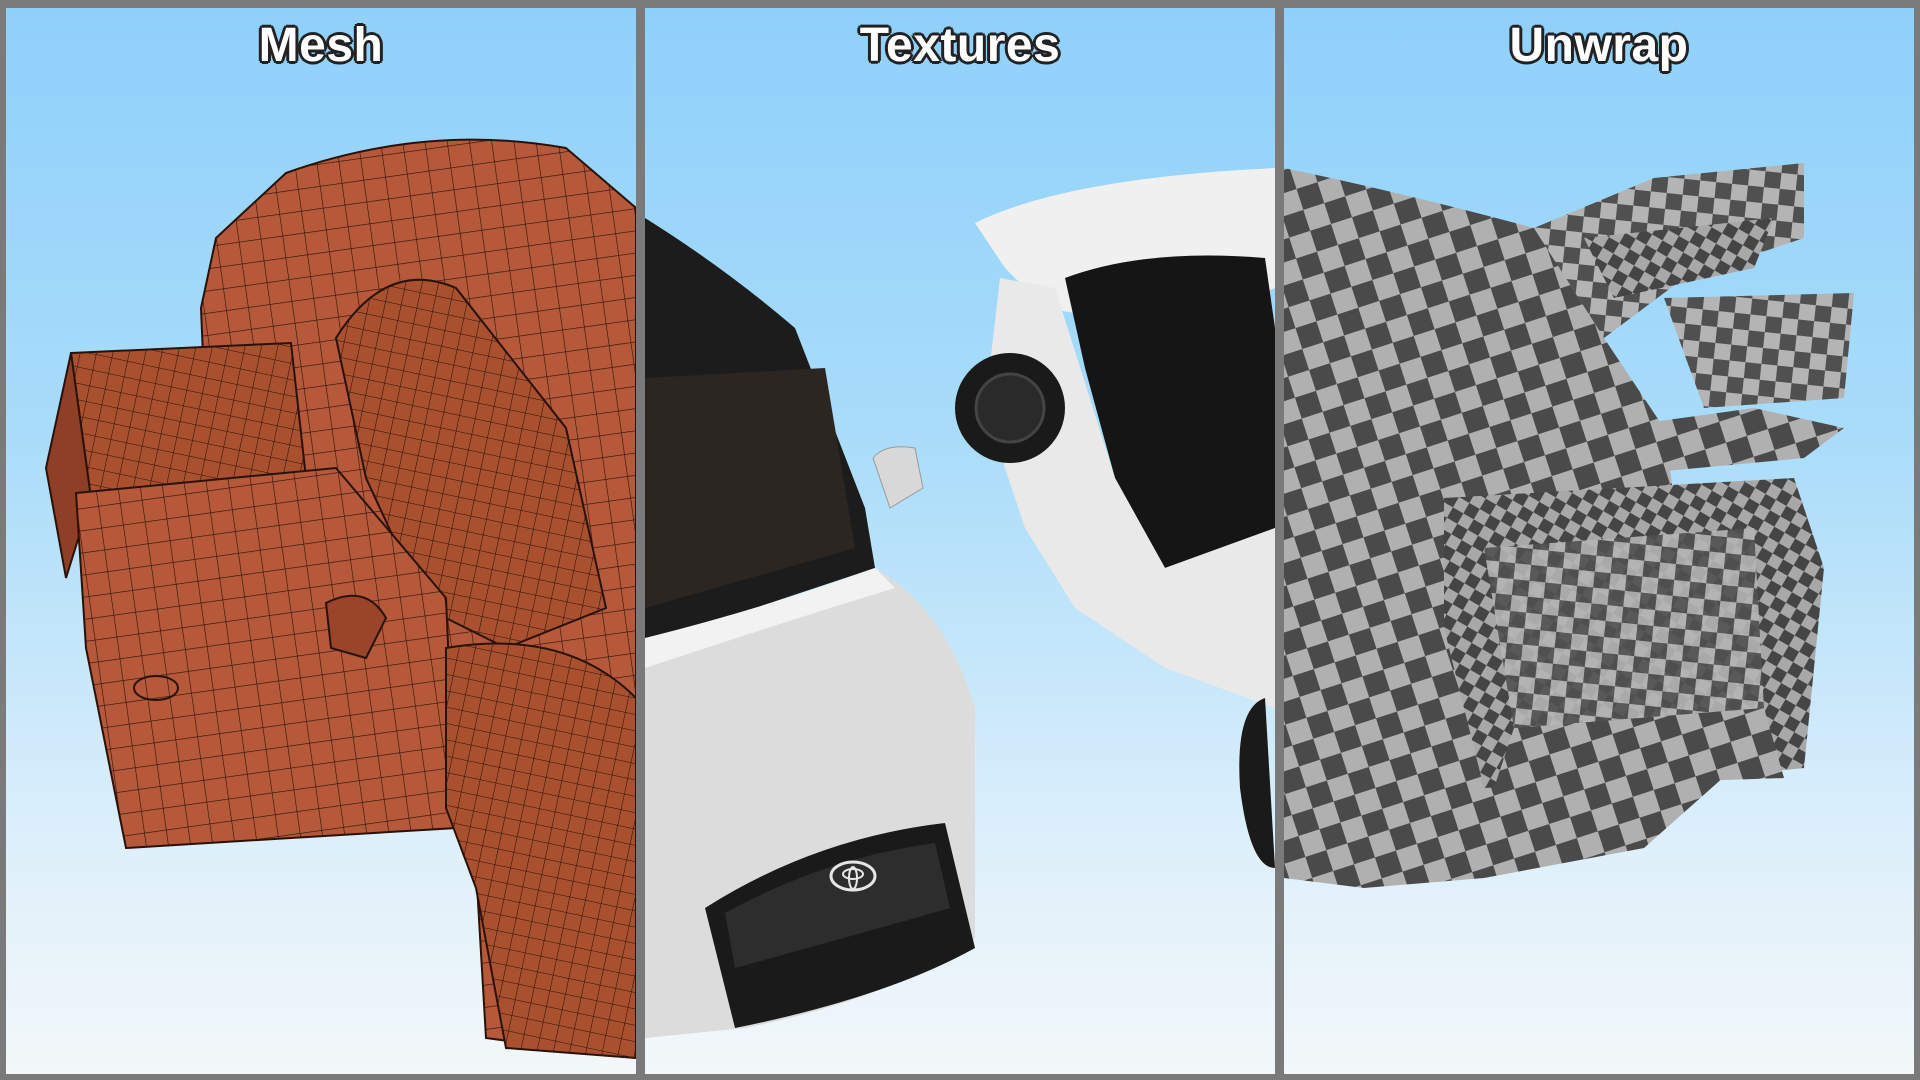  I want to click on unwrap-title: Unwrap, so click(1599, 45).